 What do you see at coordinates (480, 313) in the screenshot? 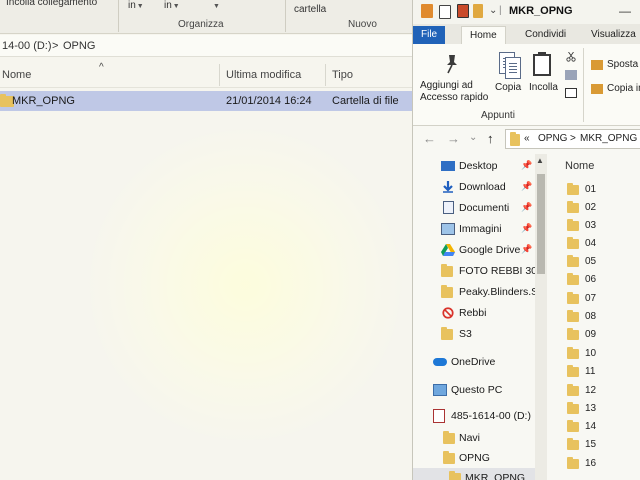
I see `sidebar-item-rebbi: Rebbi` at bounding box center [480, 313].